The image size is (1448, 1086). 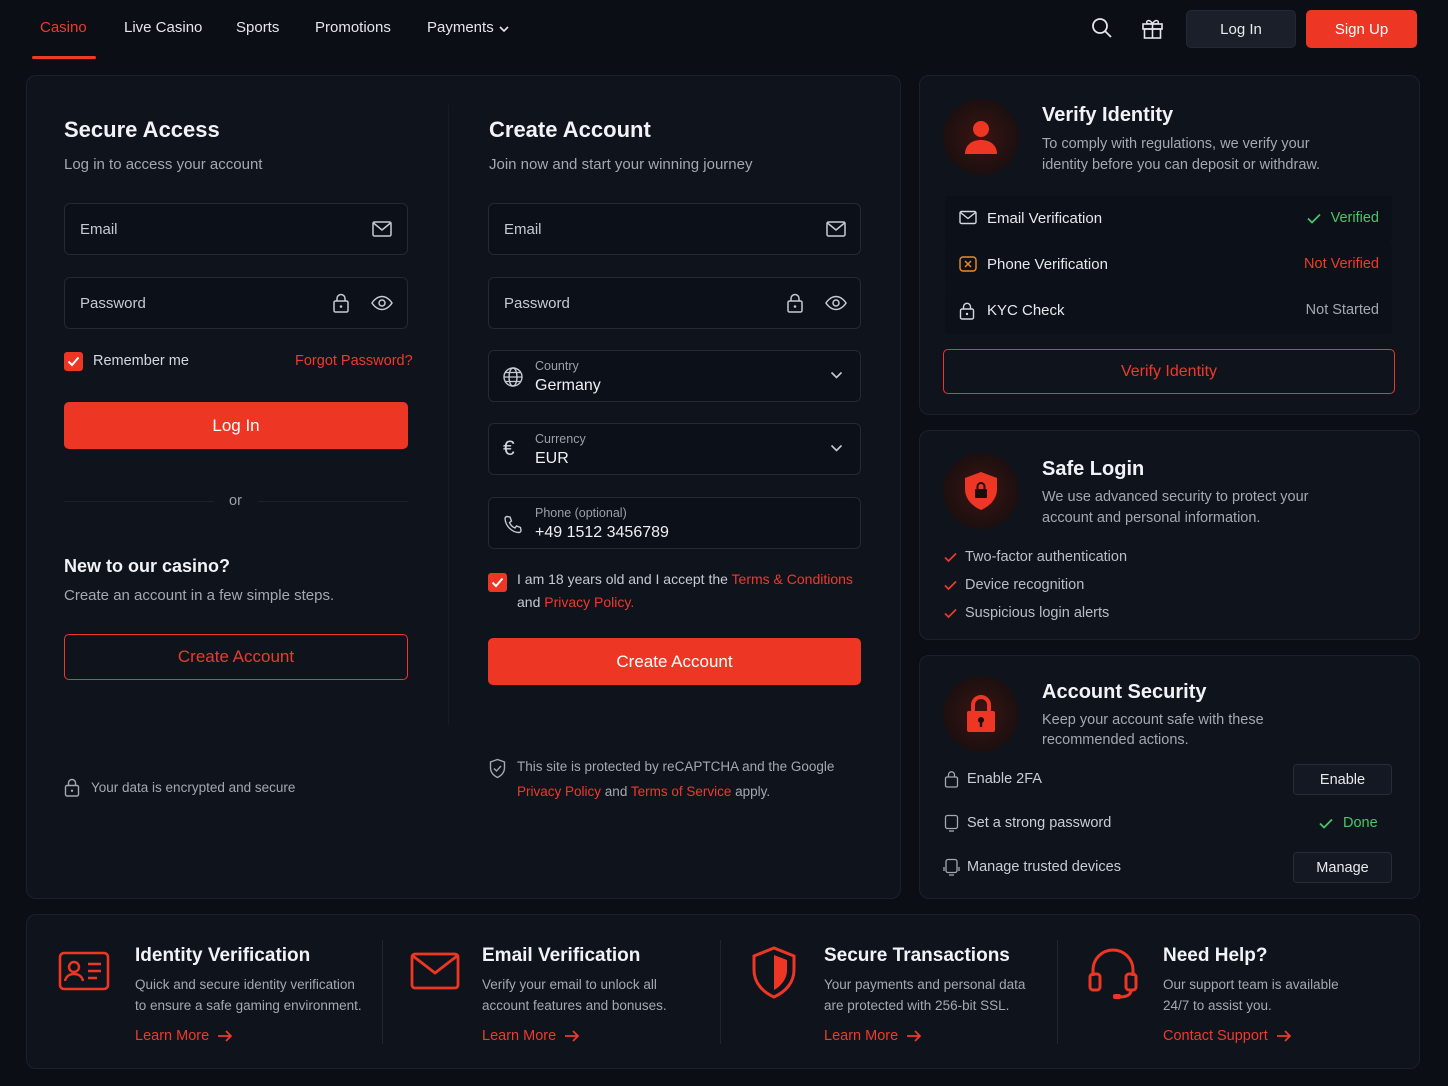 What do you see at coordinates (199, 595) in the screenshot?
I see `new-user-subtitle: Create an account in a few simple steps.` at bounding box center [199, 595].